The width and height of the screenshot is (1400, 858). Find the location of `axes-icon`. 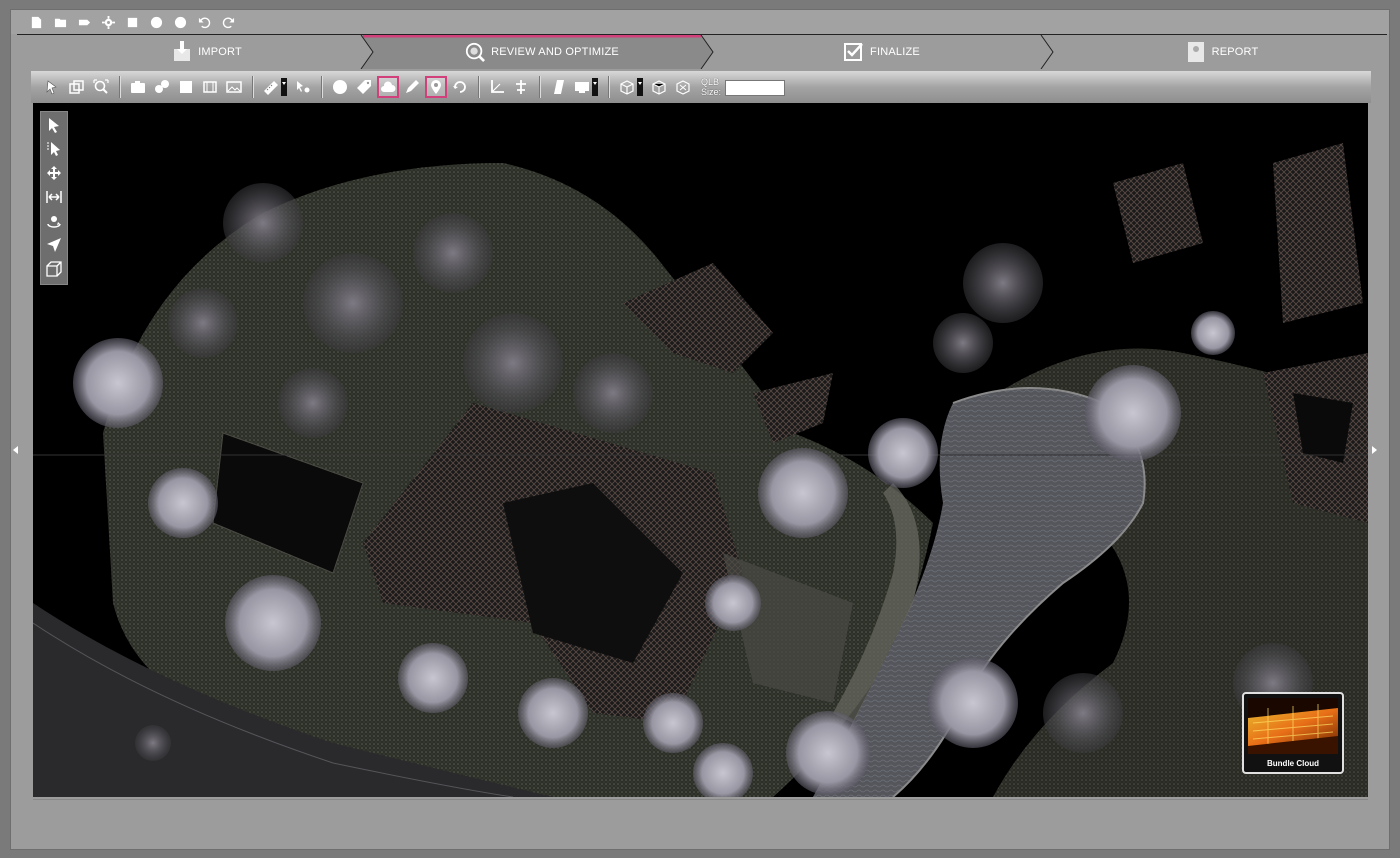

axes-icon is located at coordinates (497, 87).